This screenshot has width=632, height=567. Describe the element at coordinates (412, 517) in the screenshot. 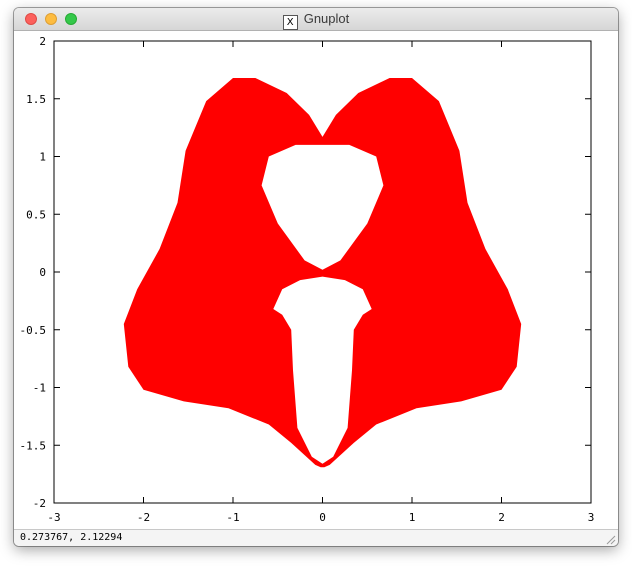

I see `x-tick-label: 1` at that location.